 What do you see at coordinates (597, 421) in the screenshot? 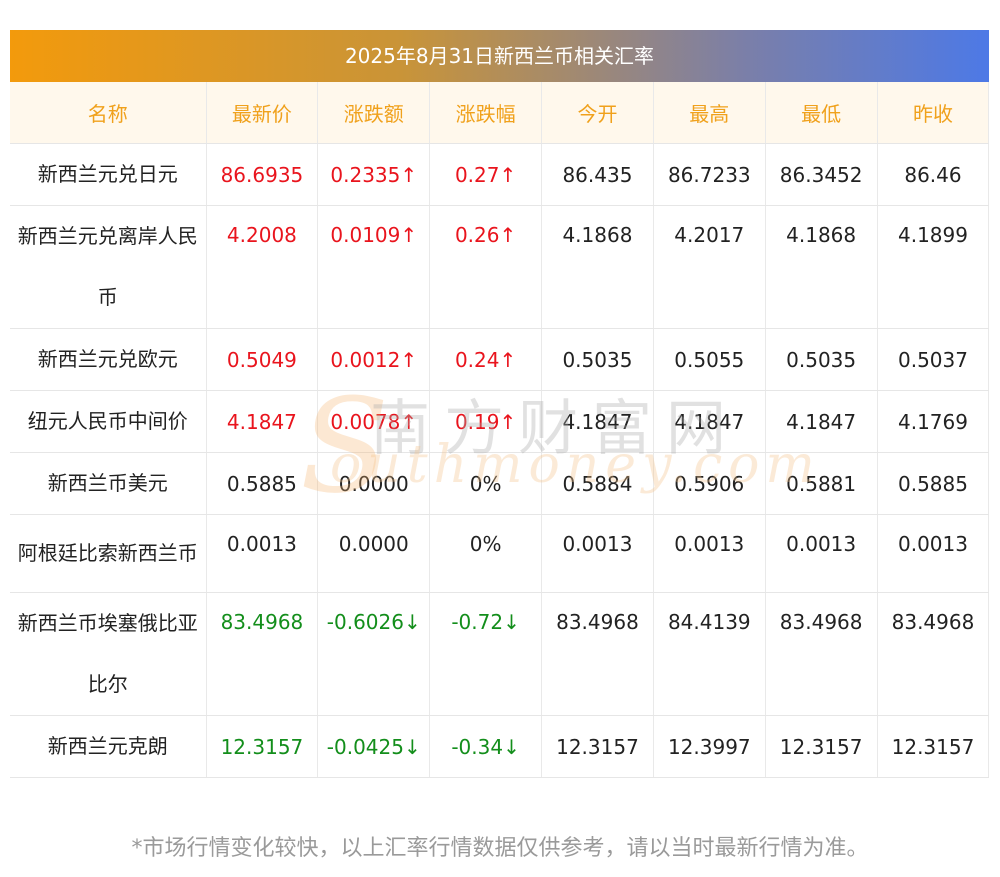
I see `cell-open: 4.1847` at bounding box center [597, 421].